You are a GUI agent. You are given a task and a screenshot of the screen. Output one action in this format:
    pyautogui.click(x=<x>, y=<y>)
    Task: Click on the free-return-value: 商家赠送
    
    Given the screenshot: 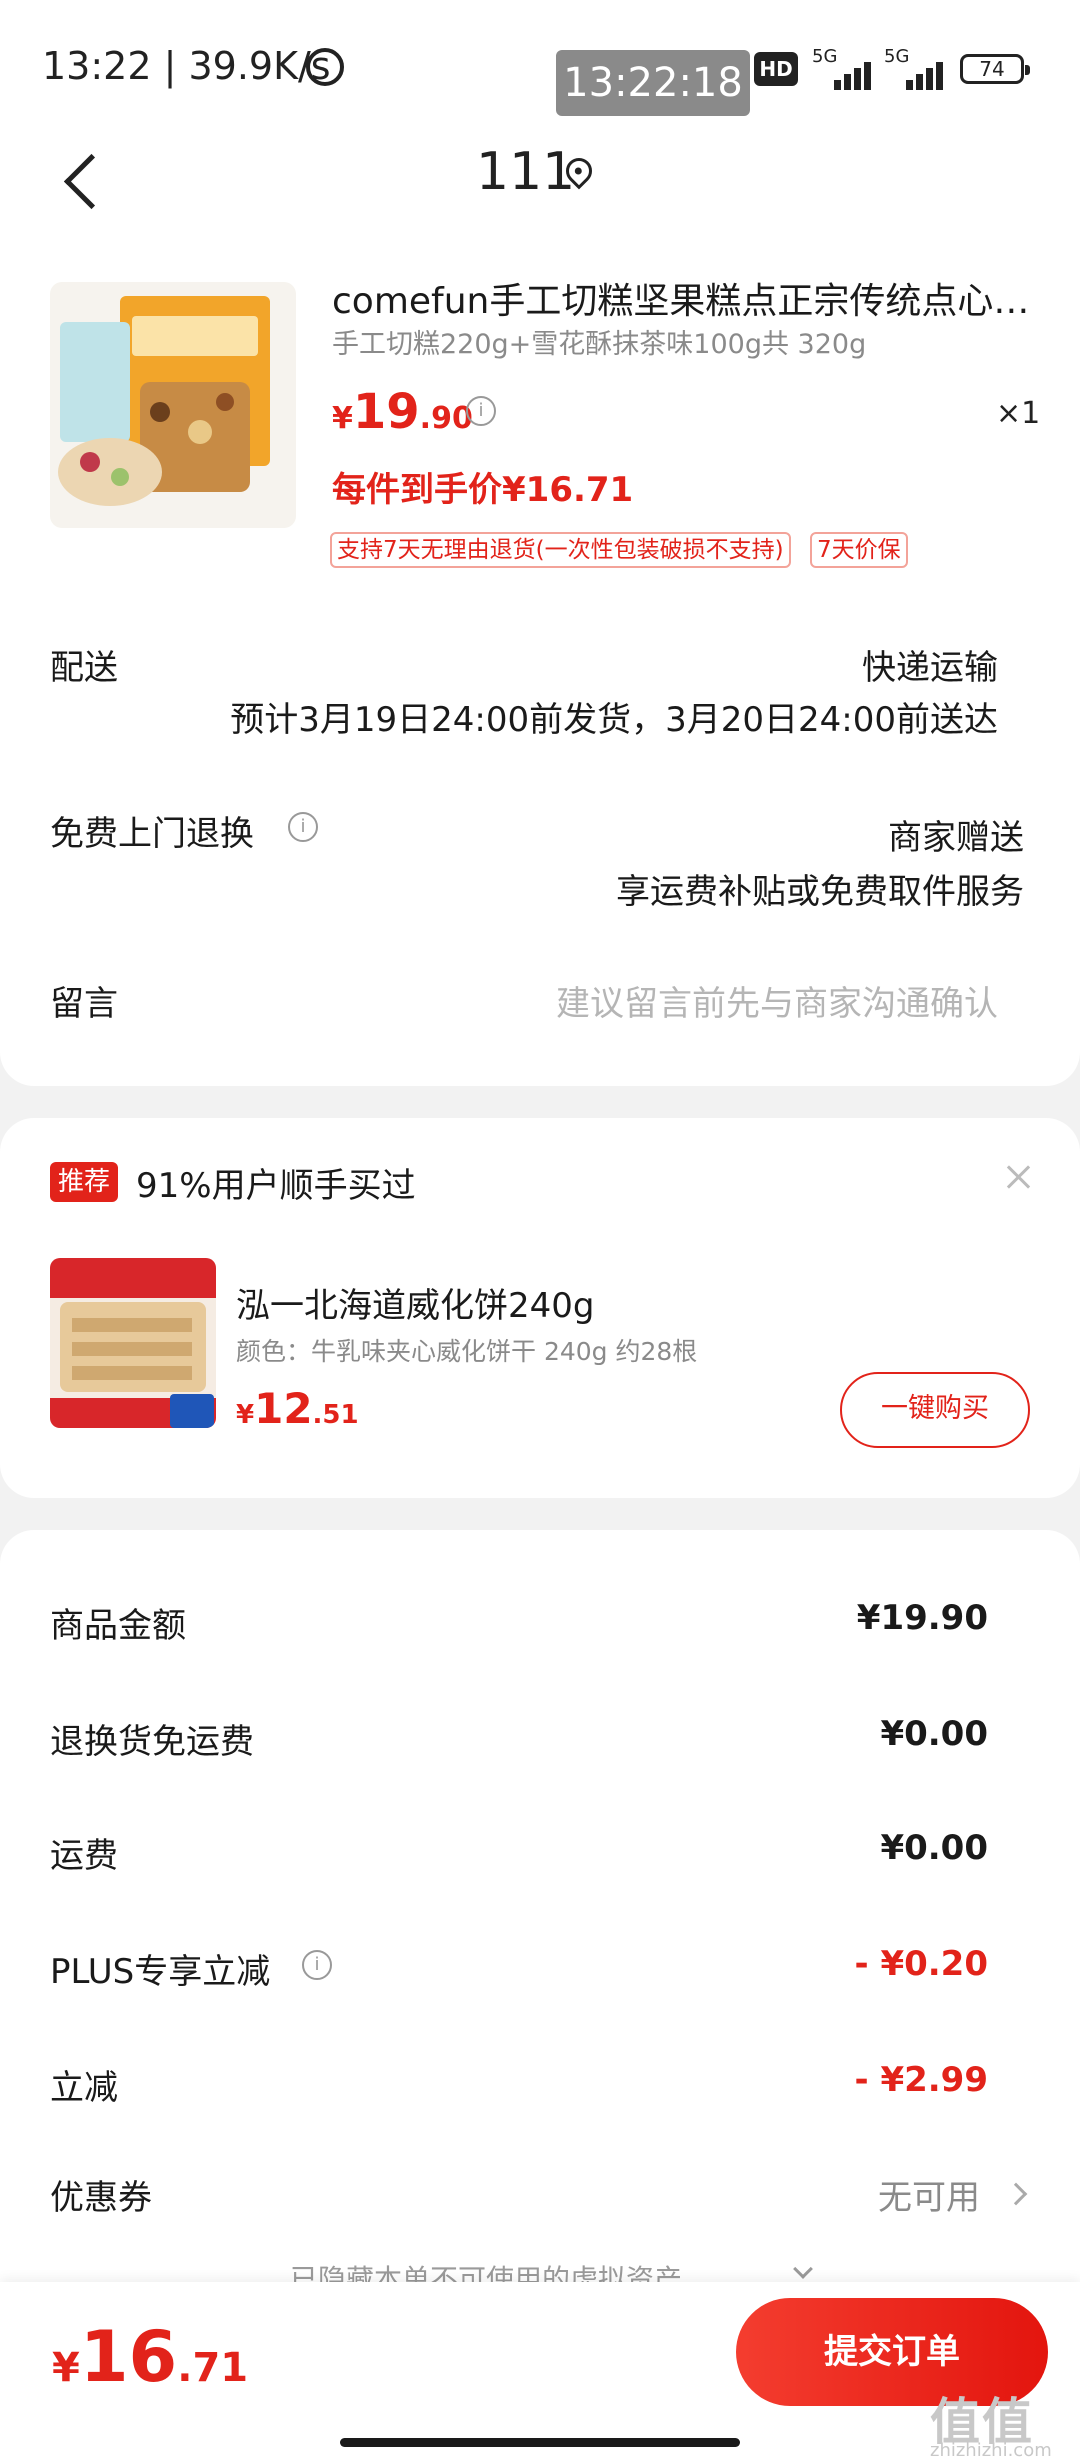 What is the action you would take?
    pyautogui.click(x=956, y=838)
    